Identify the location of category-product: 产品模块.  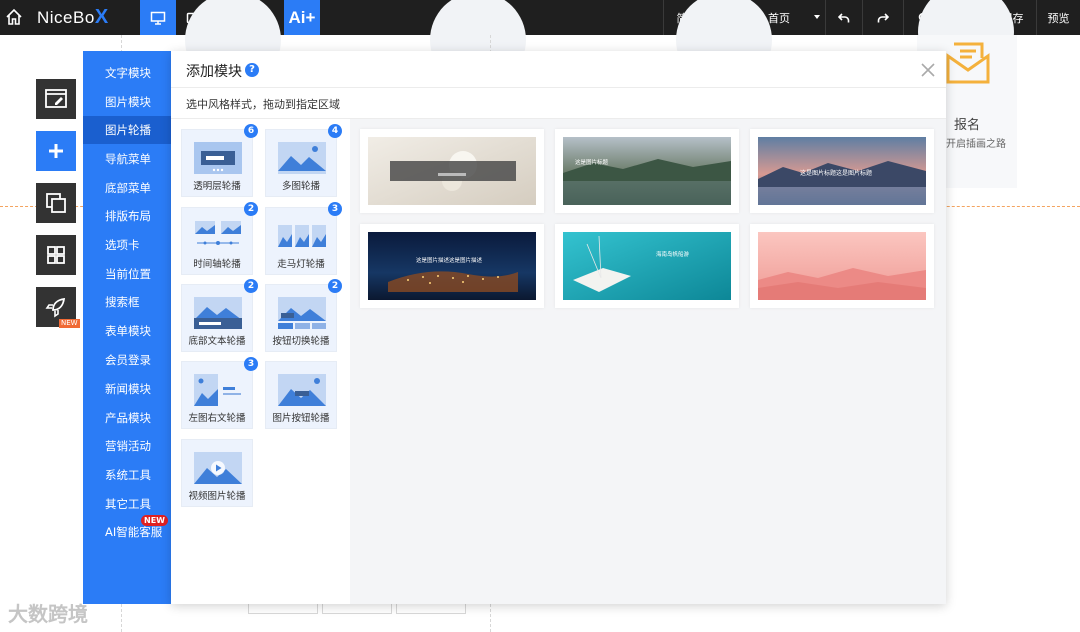
(127, 418).